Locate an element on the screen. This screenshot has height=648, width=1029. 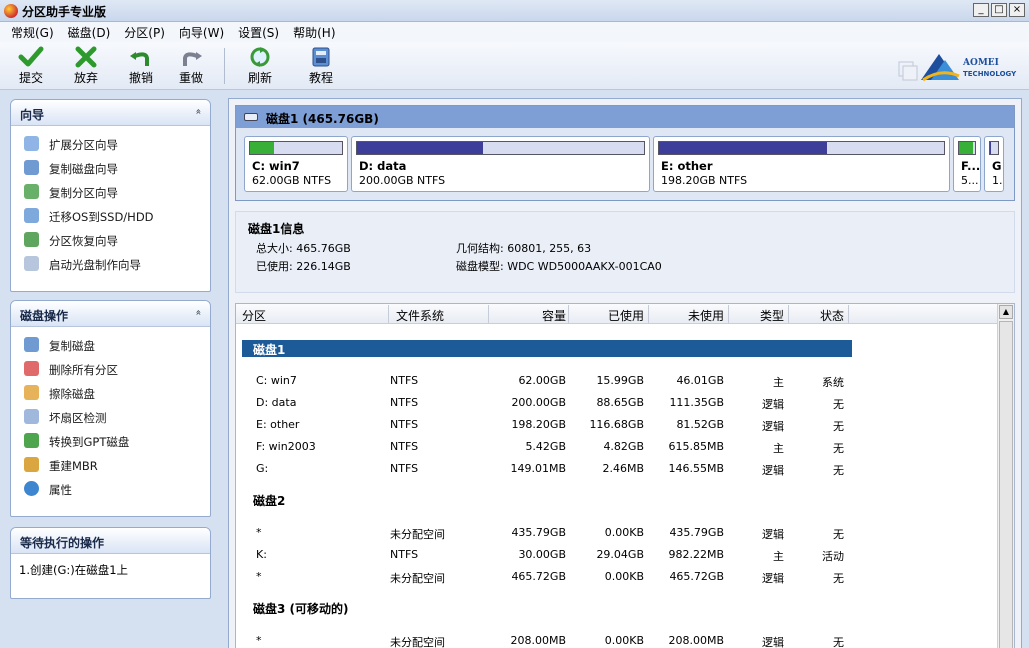
diskop-item-wipe-disk: 擦除磁盘 is located at coordinates (110, 393).